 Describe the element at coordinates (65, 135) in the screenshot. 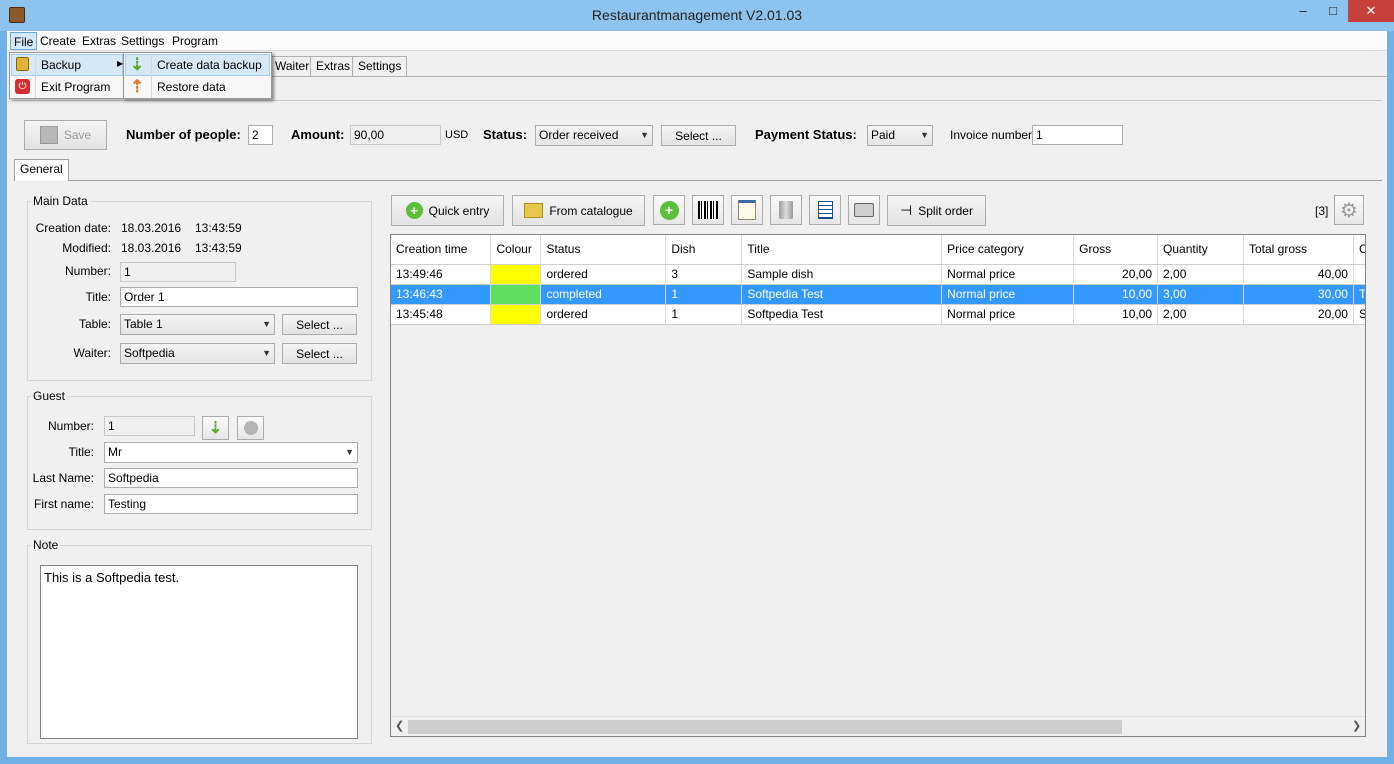

I see `save-button: Save` at that location.